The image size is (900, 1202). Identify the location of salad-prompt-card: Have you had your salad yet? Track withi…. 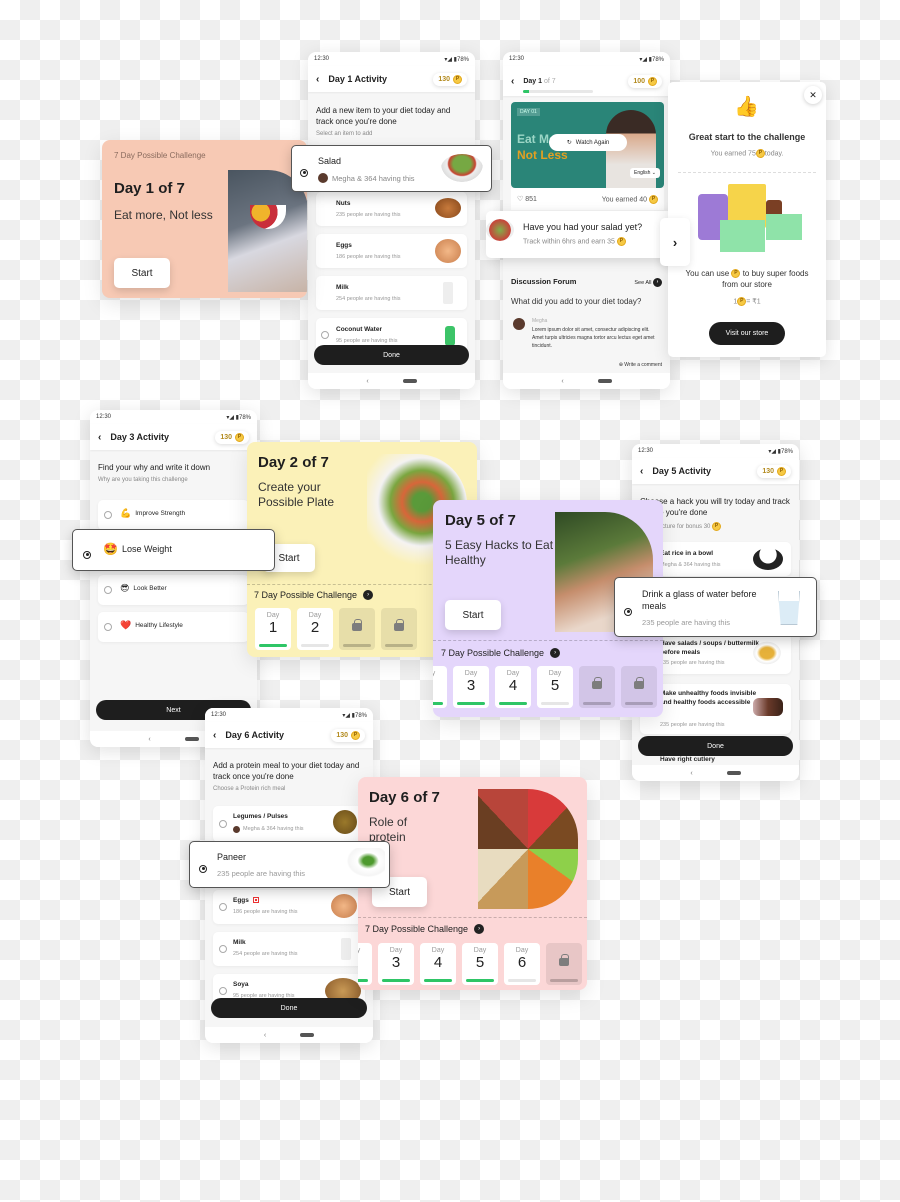
(587, 234).